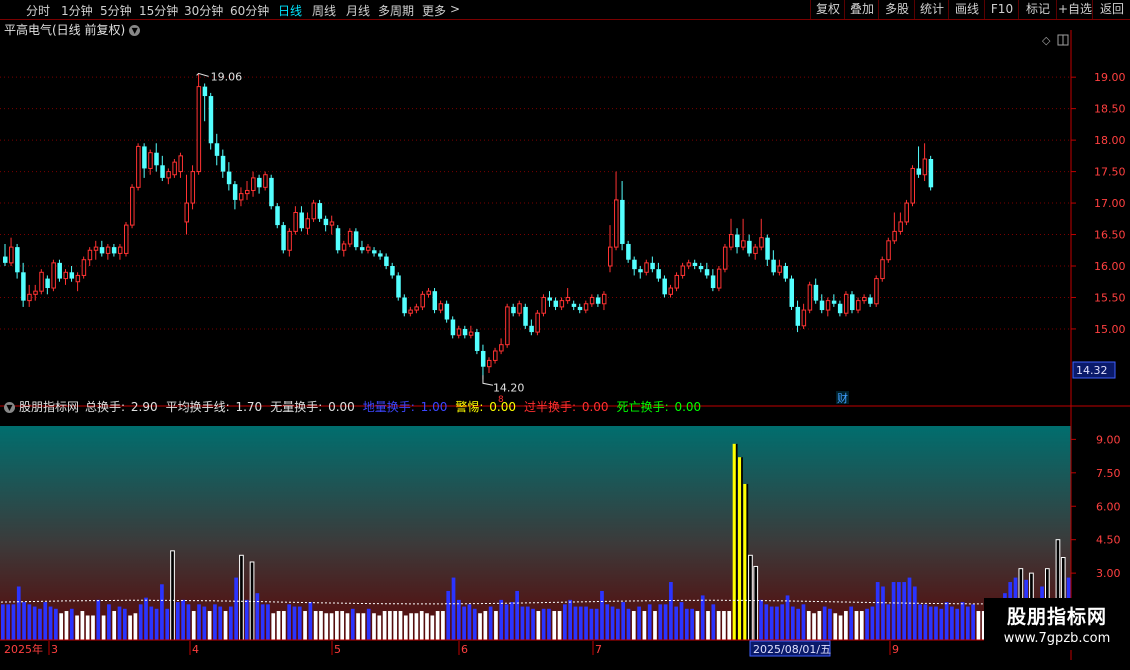 This screenshot has height=670, width=1130. What do you see at coordinates (38, 10) in the screenshot?
I see `period-tab-0: 分时` at bounding box center [38, 10].